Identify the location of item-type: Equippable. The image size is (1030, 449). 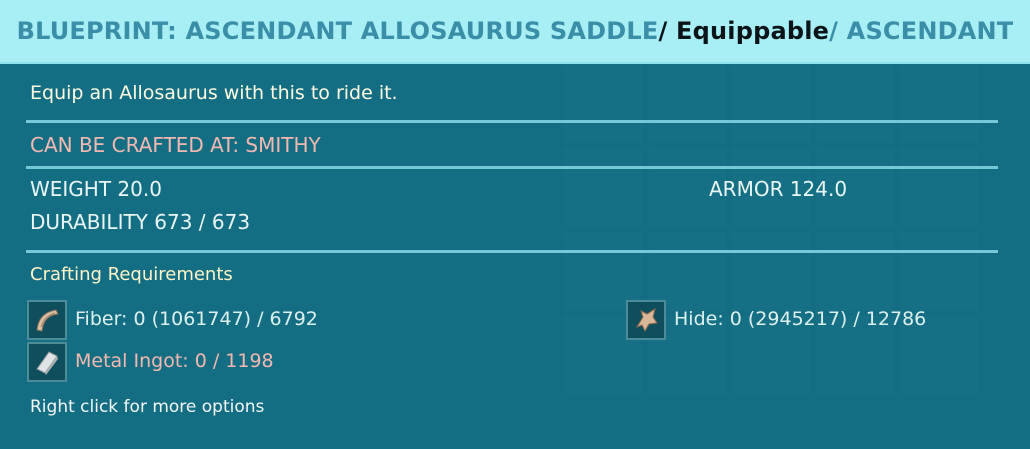
(753, 31).